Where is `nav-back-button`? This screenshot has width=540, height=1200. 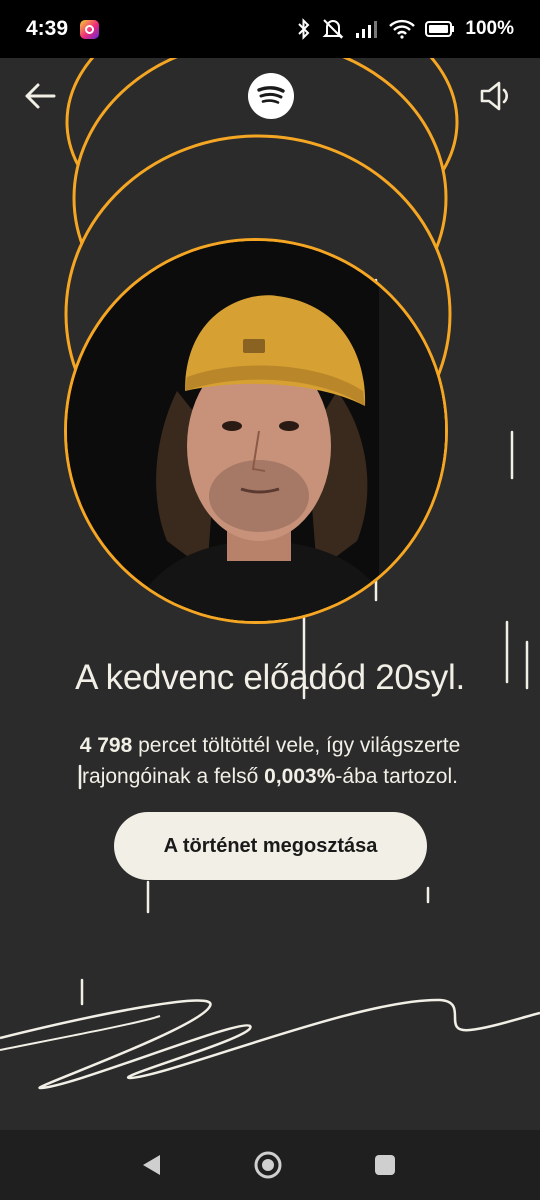 nav-back-button is located at coordinates (151, 1165).